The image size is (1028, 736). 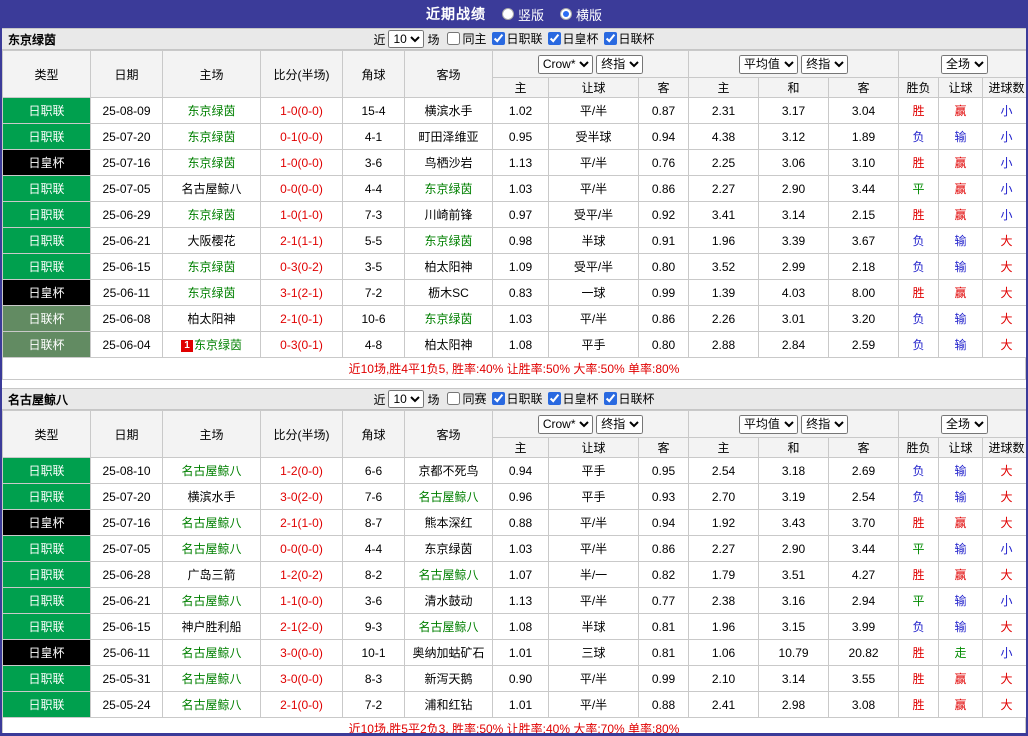 What do you see at coordinates (825, 64) in the screenshot?
I see `euro-stage-select: 终指` at bounding box center [825, 64].